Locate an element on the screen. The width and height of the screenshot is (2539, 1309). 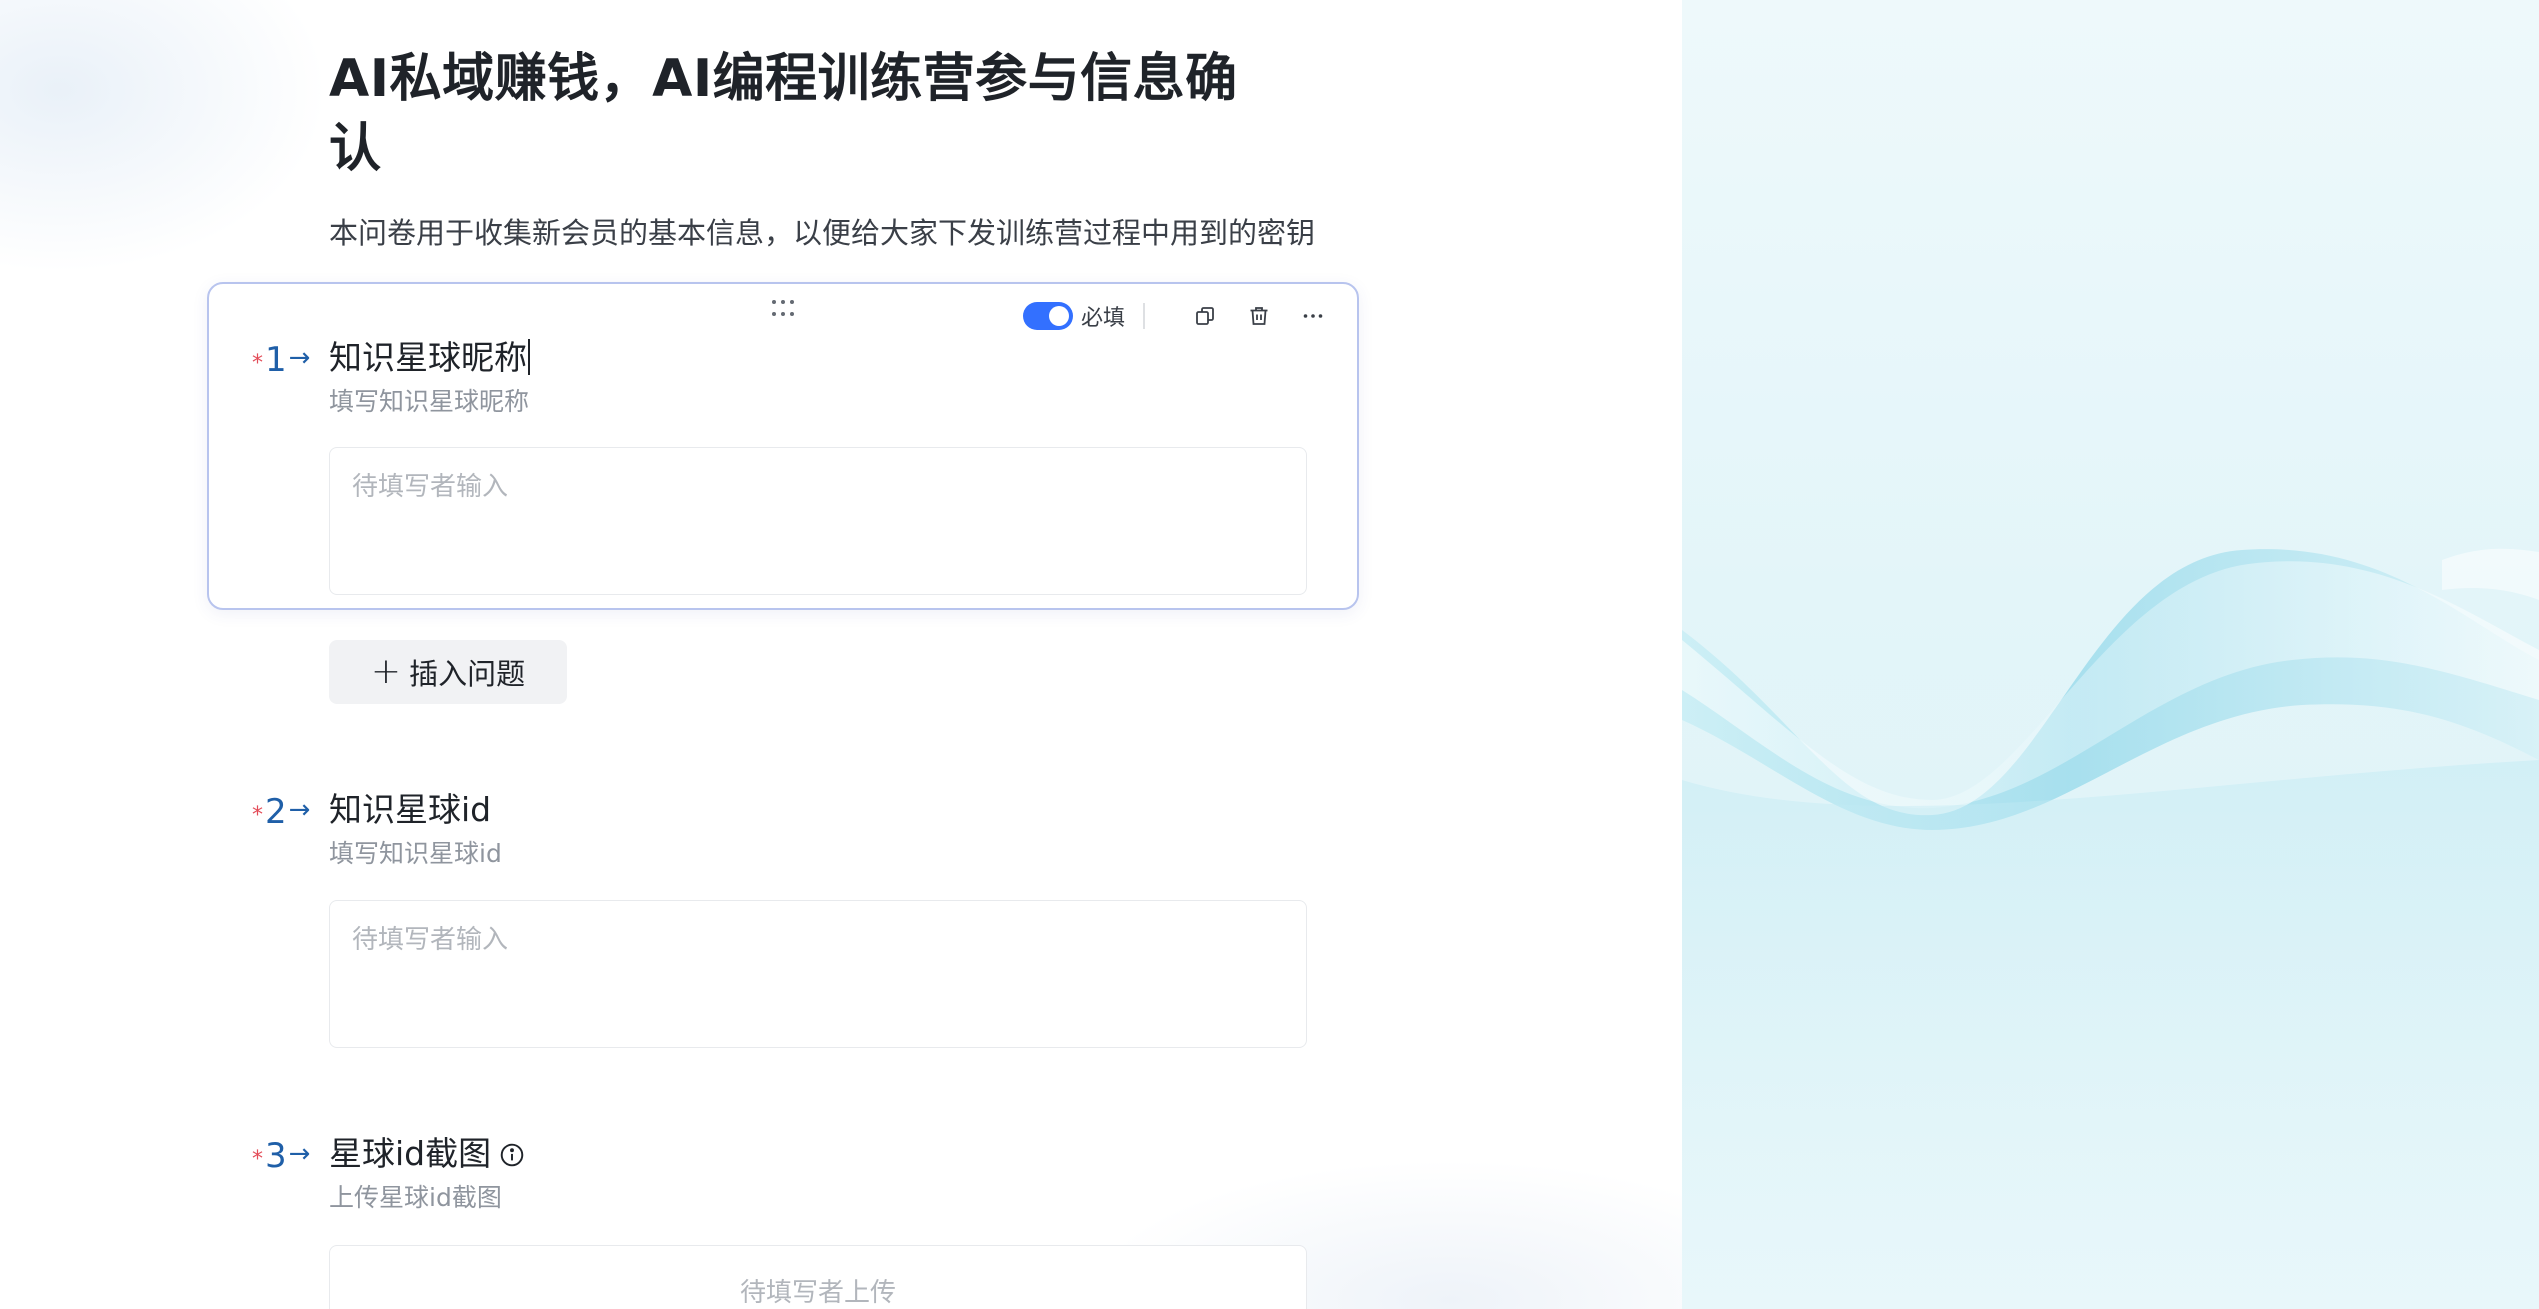
question-number: * 3 → is located at coordinates (281, 1158).